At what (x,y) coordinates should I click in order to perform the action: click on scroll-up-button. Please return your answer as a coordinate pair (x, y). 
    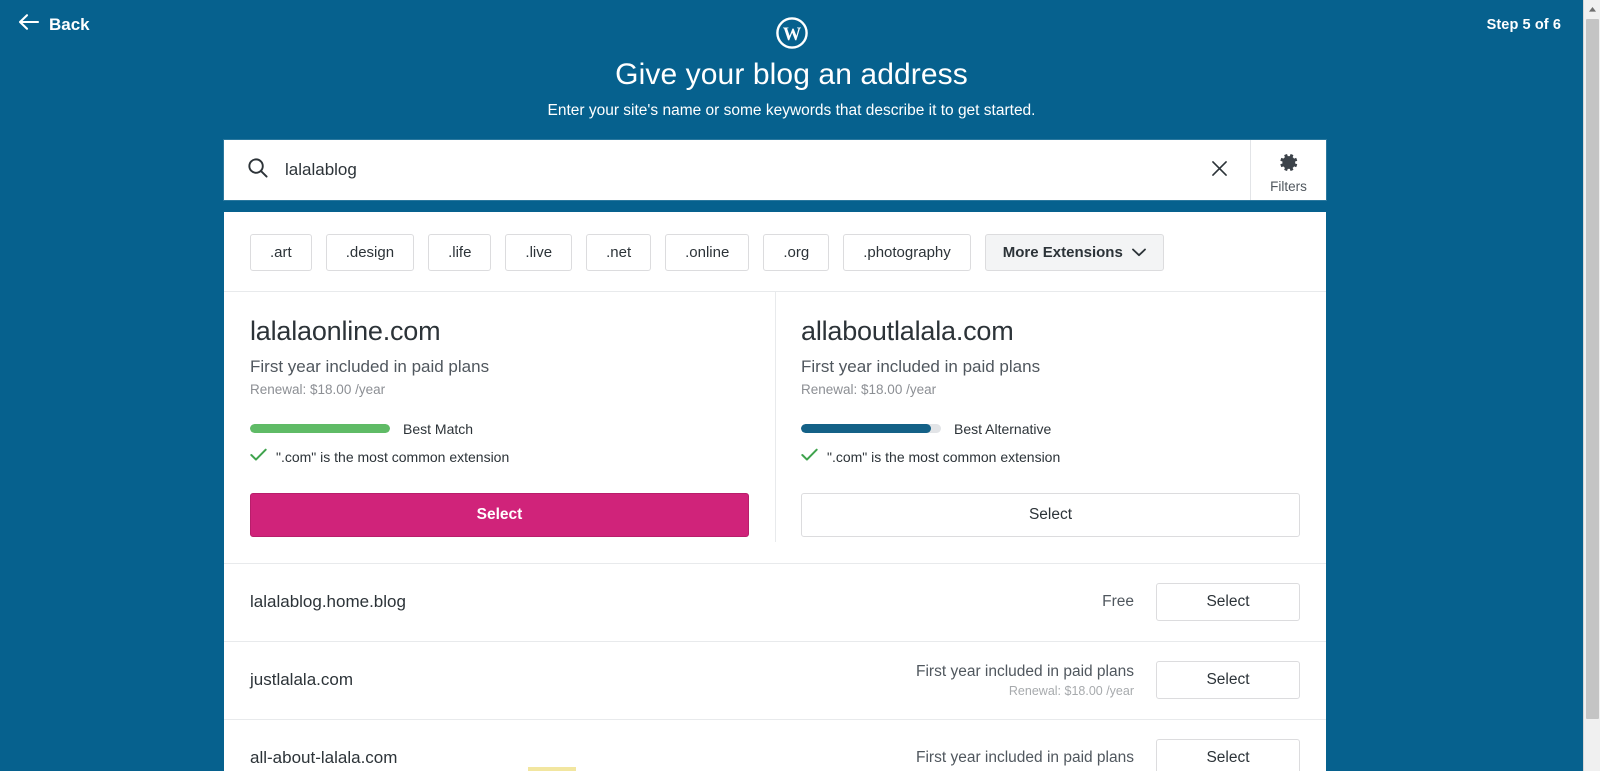
    Looking at the image, I should click on (1592, 8).